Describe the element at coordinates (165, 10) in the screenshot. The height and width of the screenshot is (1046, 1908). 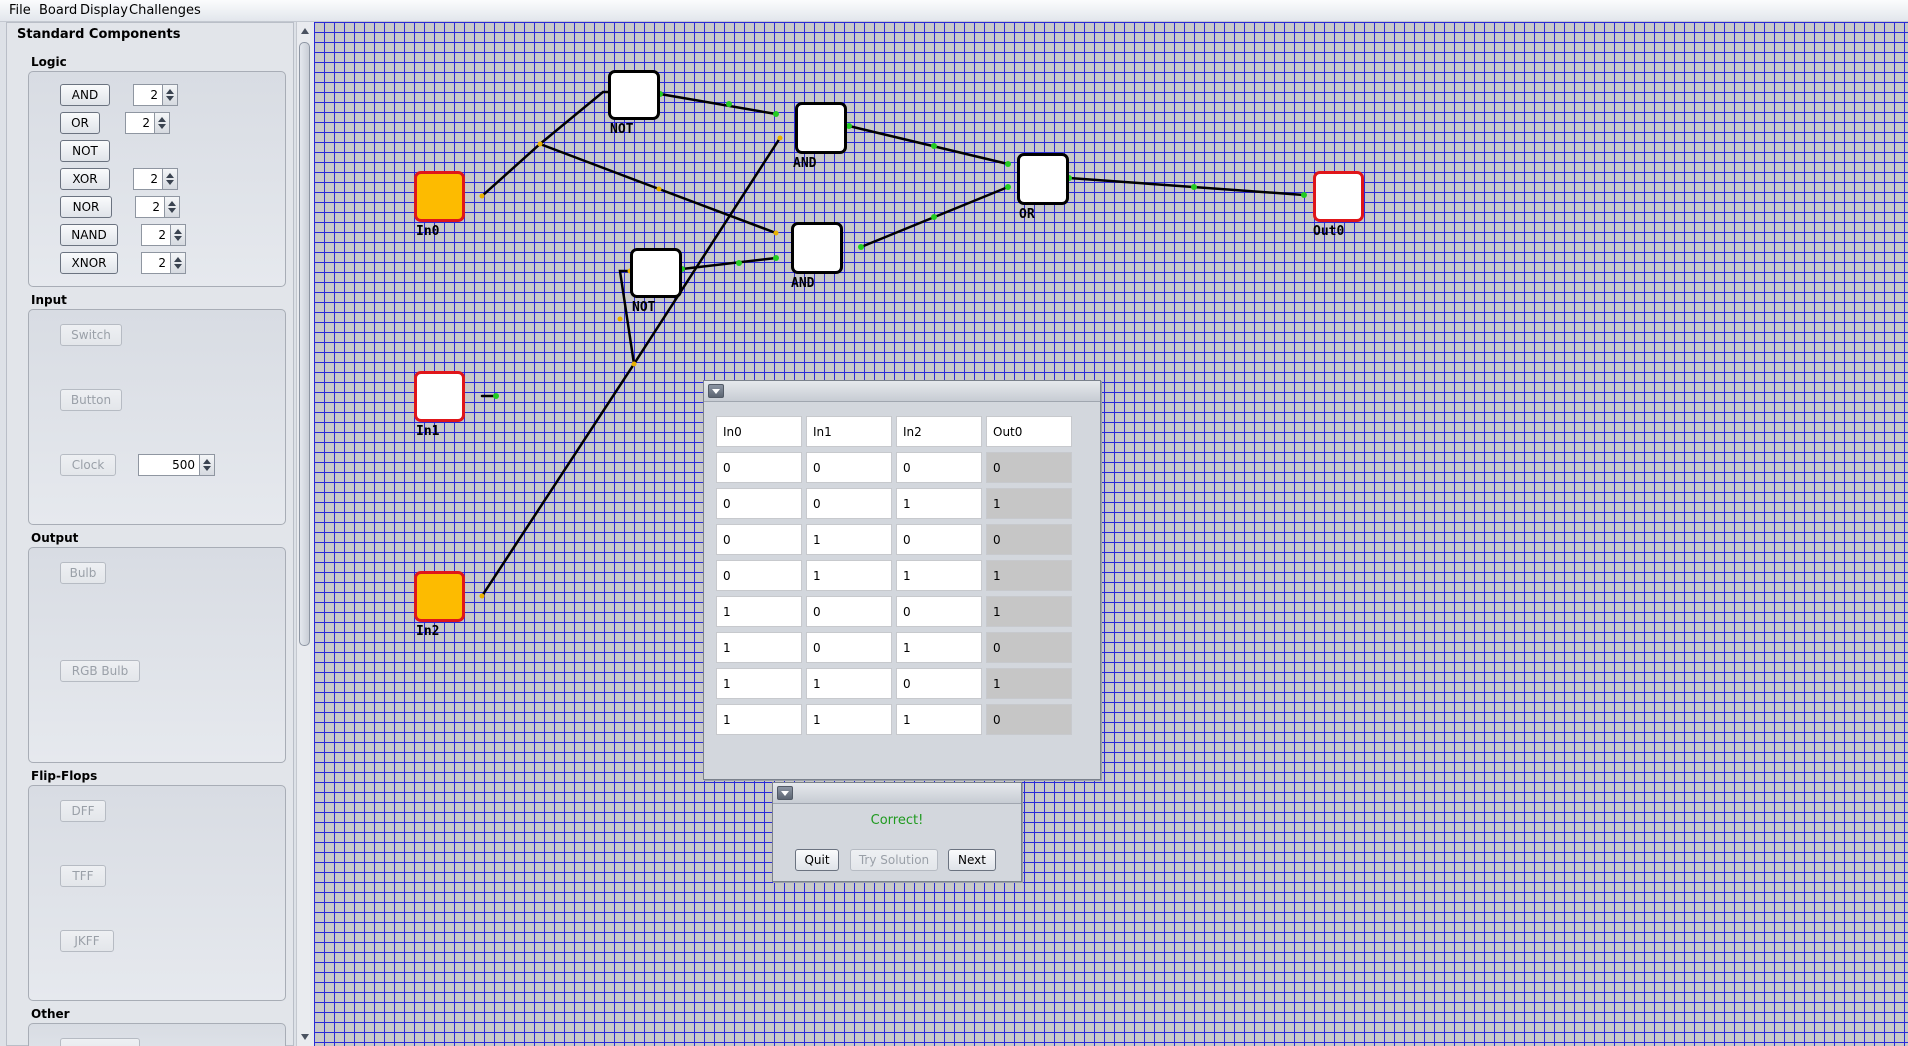
I see `menu-challenges: Challenges` at that location.